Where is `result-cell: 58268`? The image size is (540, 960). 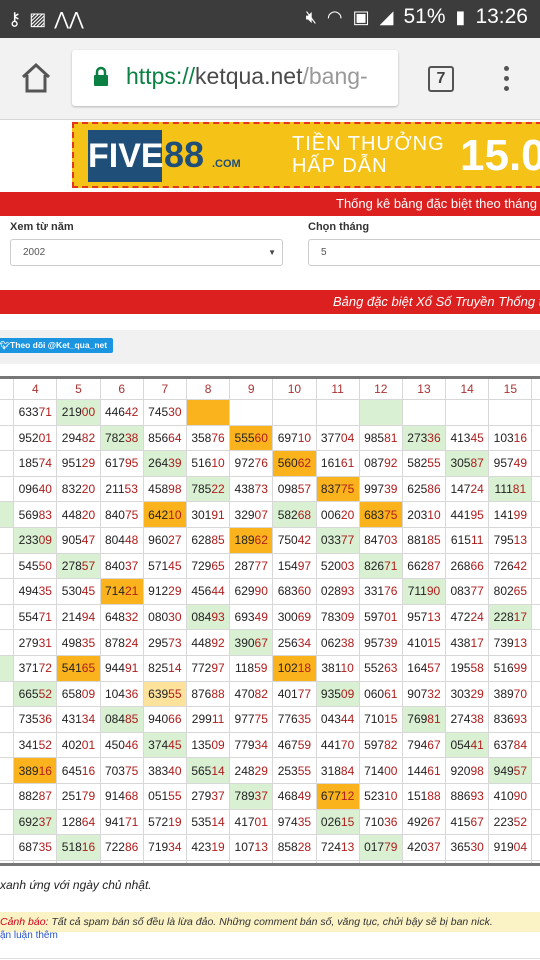
result-cell: 58268 is located at coordinates (294, 514).